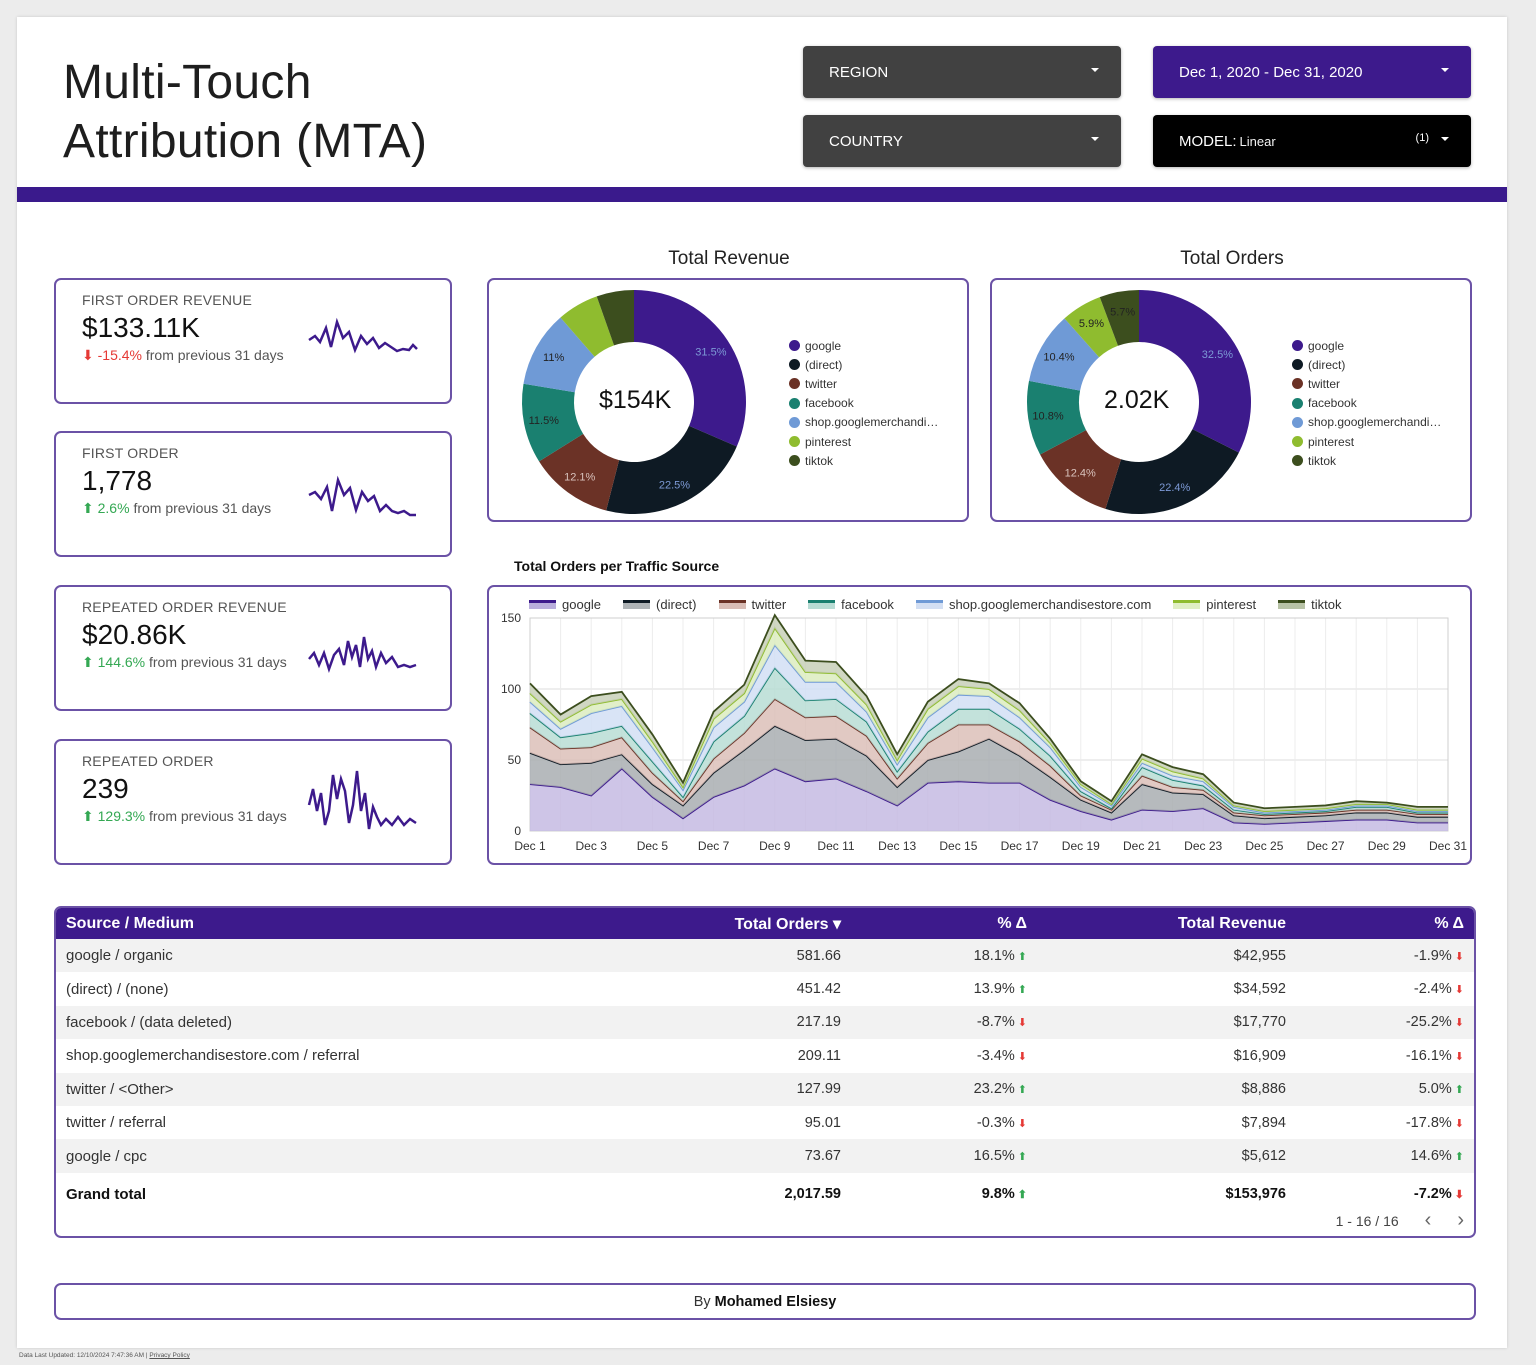 The image size is (1536, 1365). What do you see at coordinates (1448, 846) in the screenshot?
I see `x-tick-label: Dec 31` at bounding box center [1448, 846].